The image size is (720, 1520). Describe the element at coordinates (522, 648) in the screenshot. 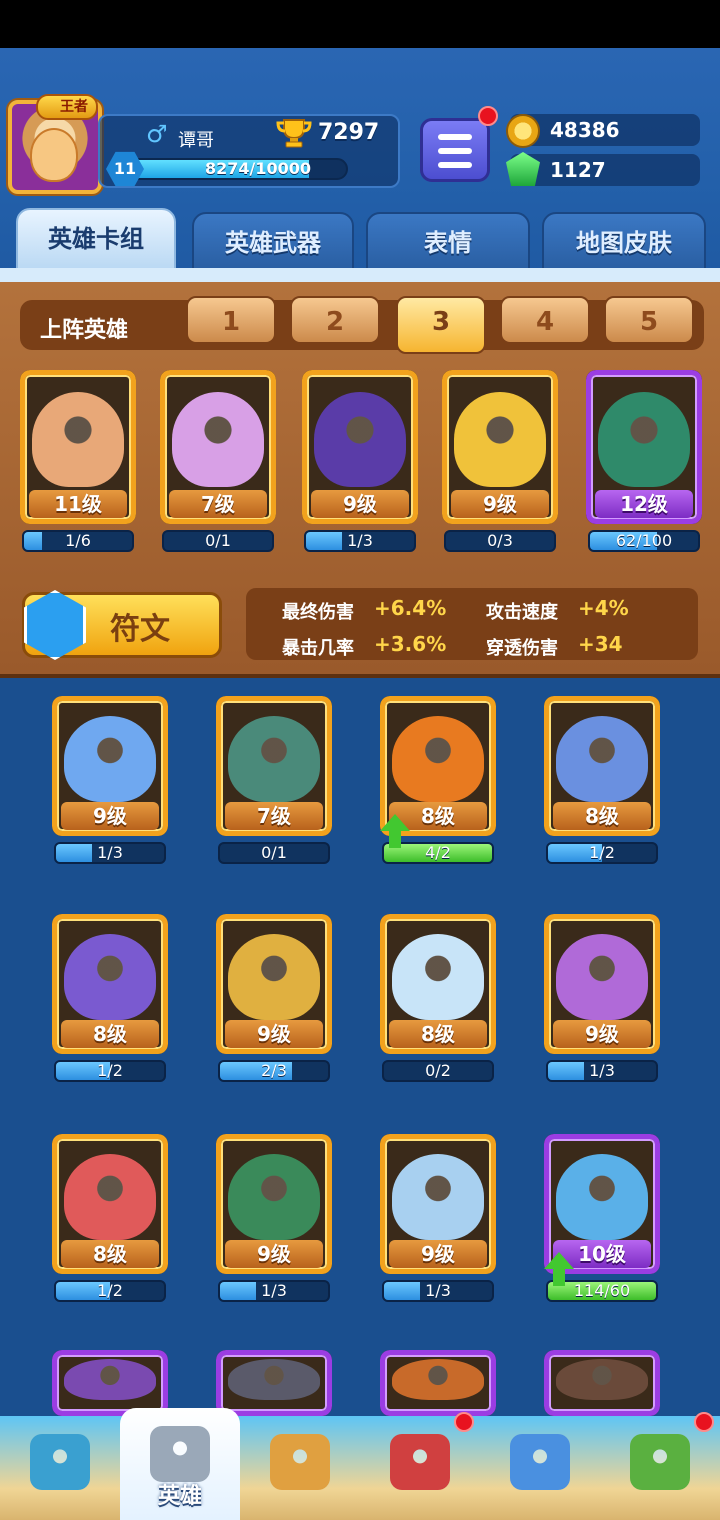

I see `stat-name: 穿透伤害` at that location.